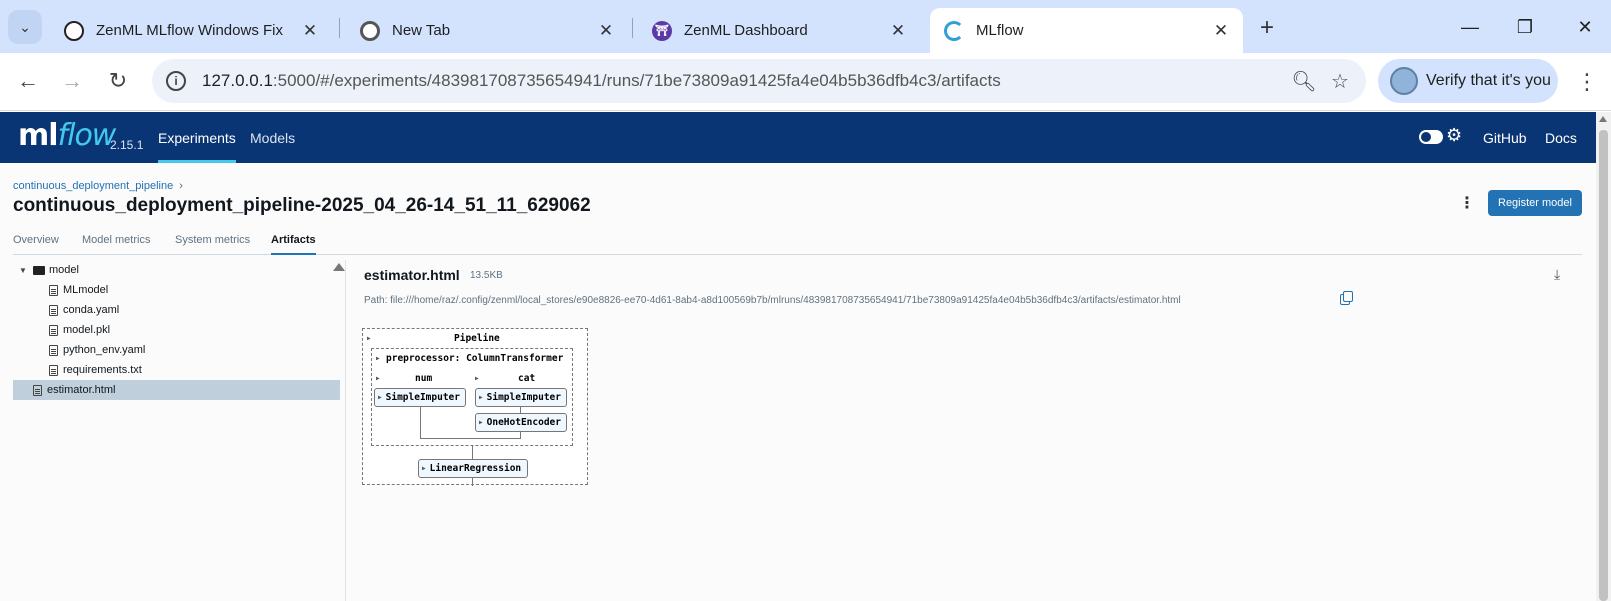 The image size is (1611, 601). Describe the element at coordinates (38, 135) in the screenshot. I see `logo-ml: ml` at that location.